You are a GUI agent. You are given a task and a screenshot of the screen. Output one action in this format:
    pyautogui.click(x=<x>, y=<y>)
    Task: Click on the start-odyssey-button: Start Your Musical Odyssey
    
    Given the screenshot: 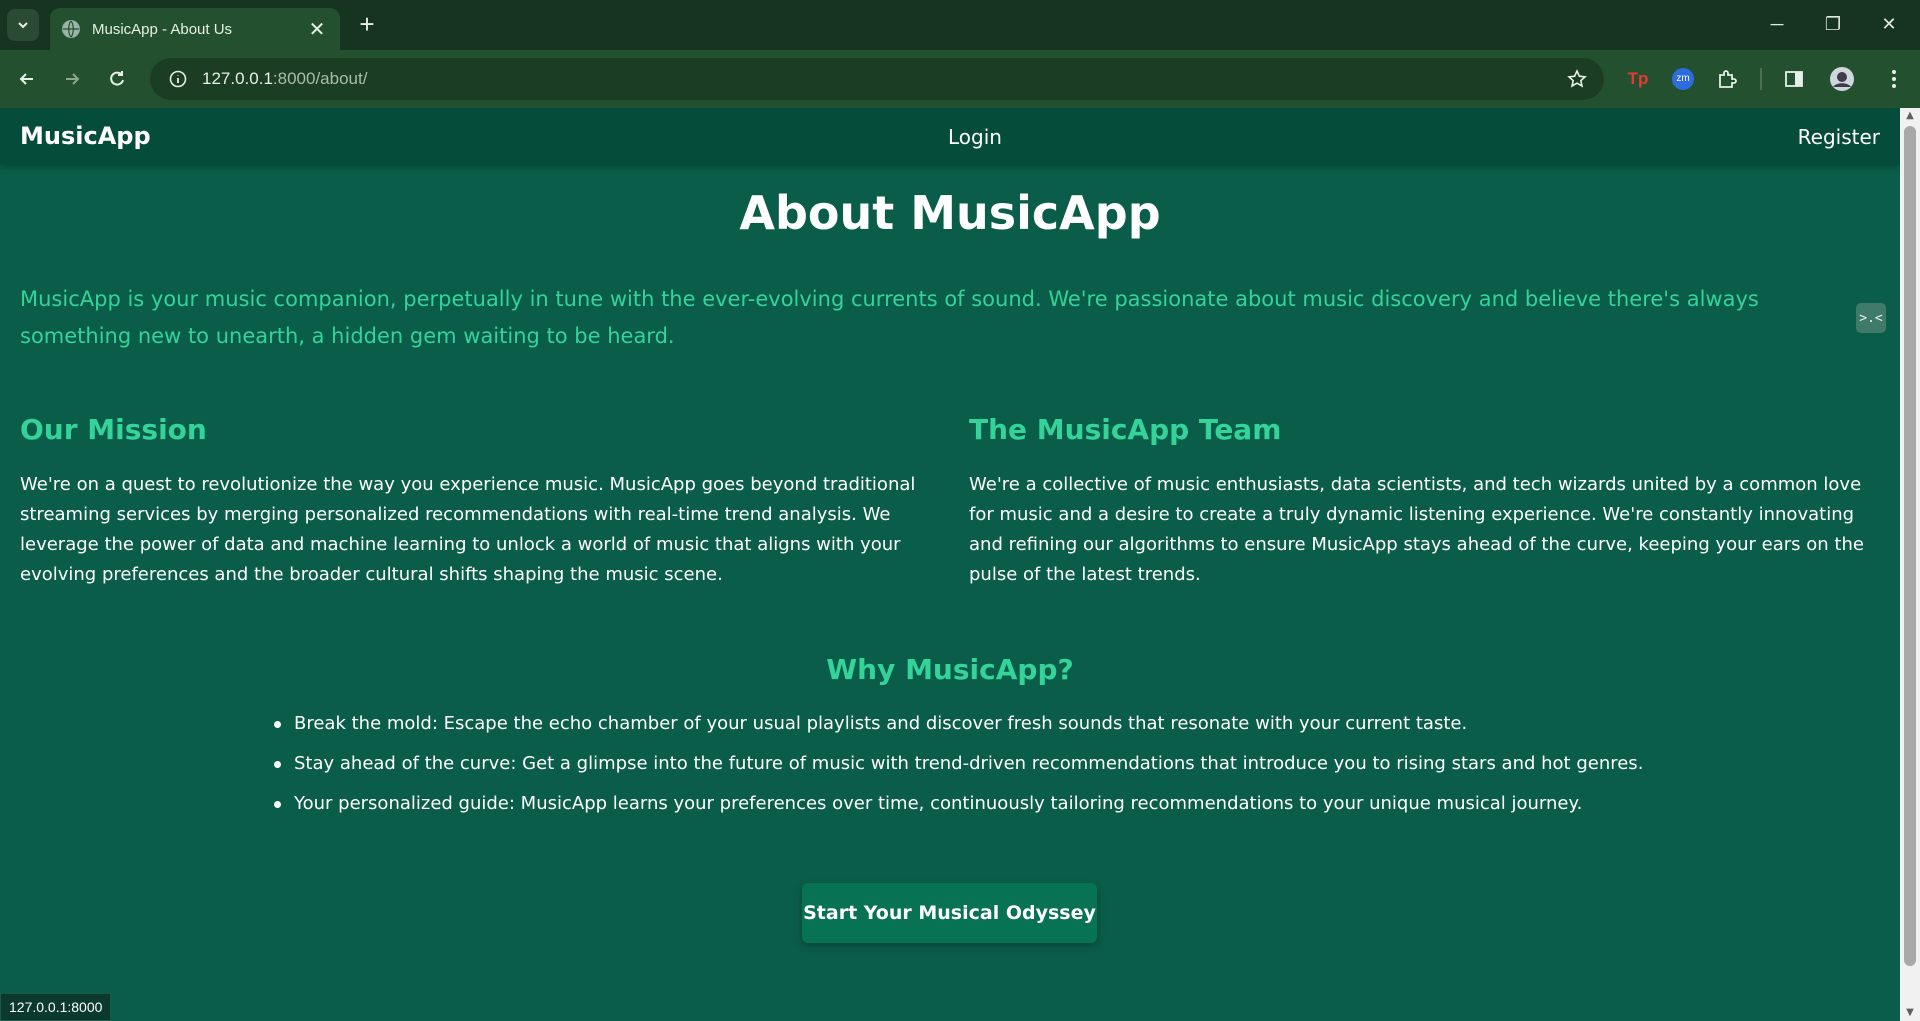 What is the action you would take?
    pyautogui.click(x=949, y=913)
    